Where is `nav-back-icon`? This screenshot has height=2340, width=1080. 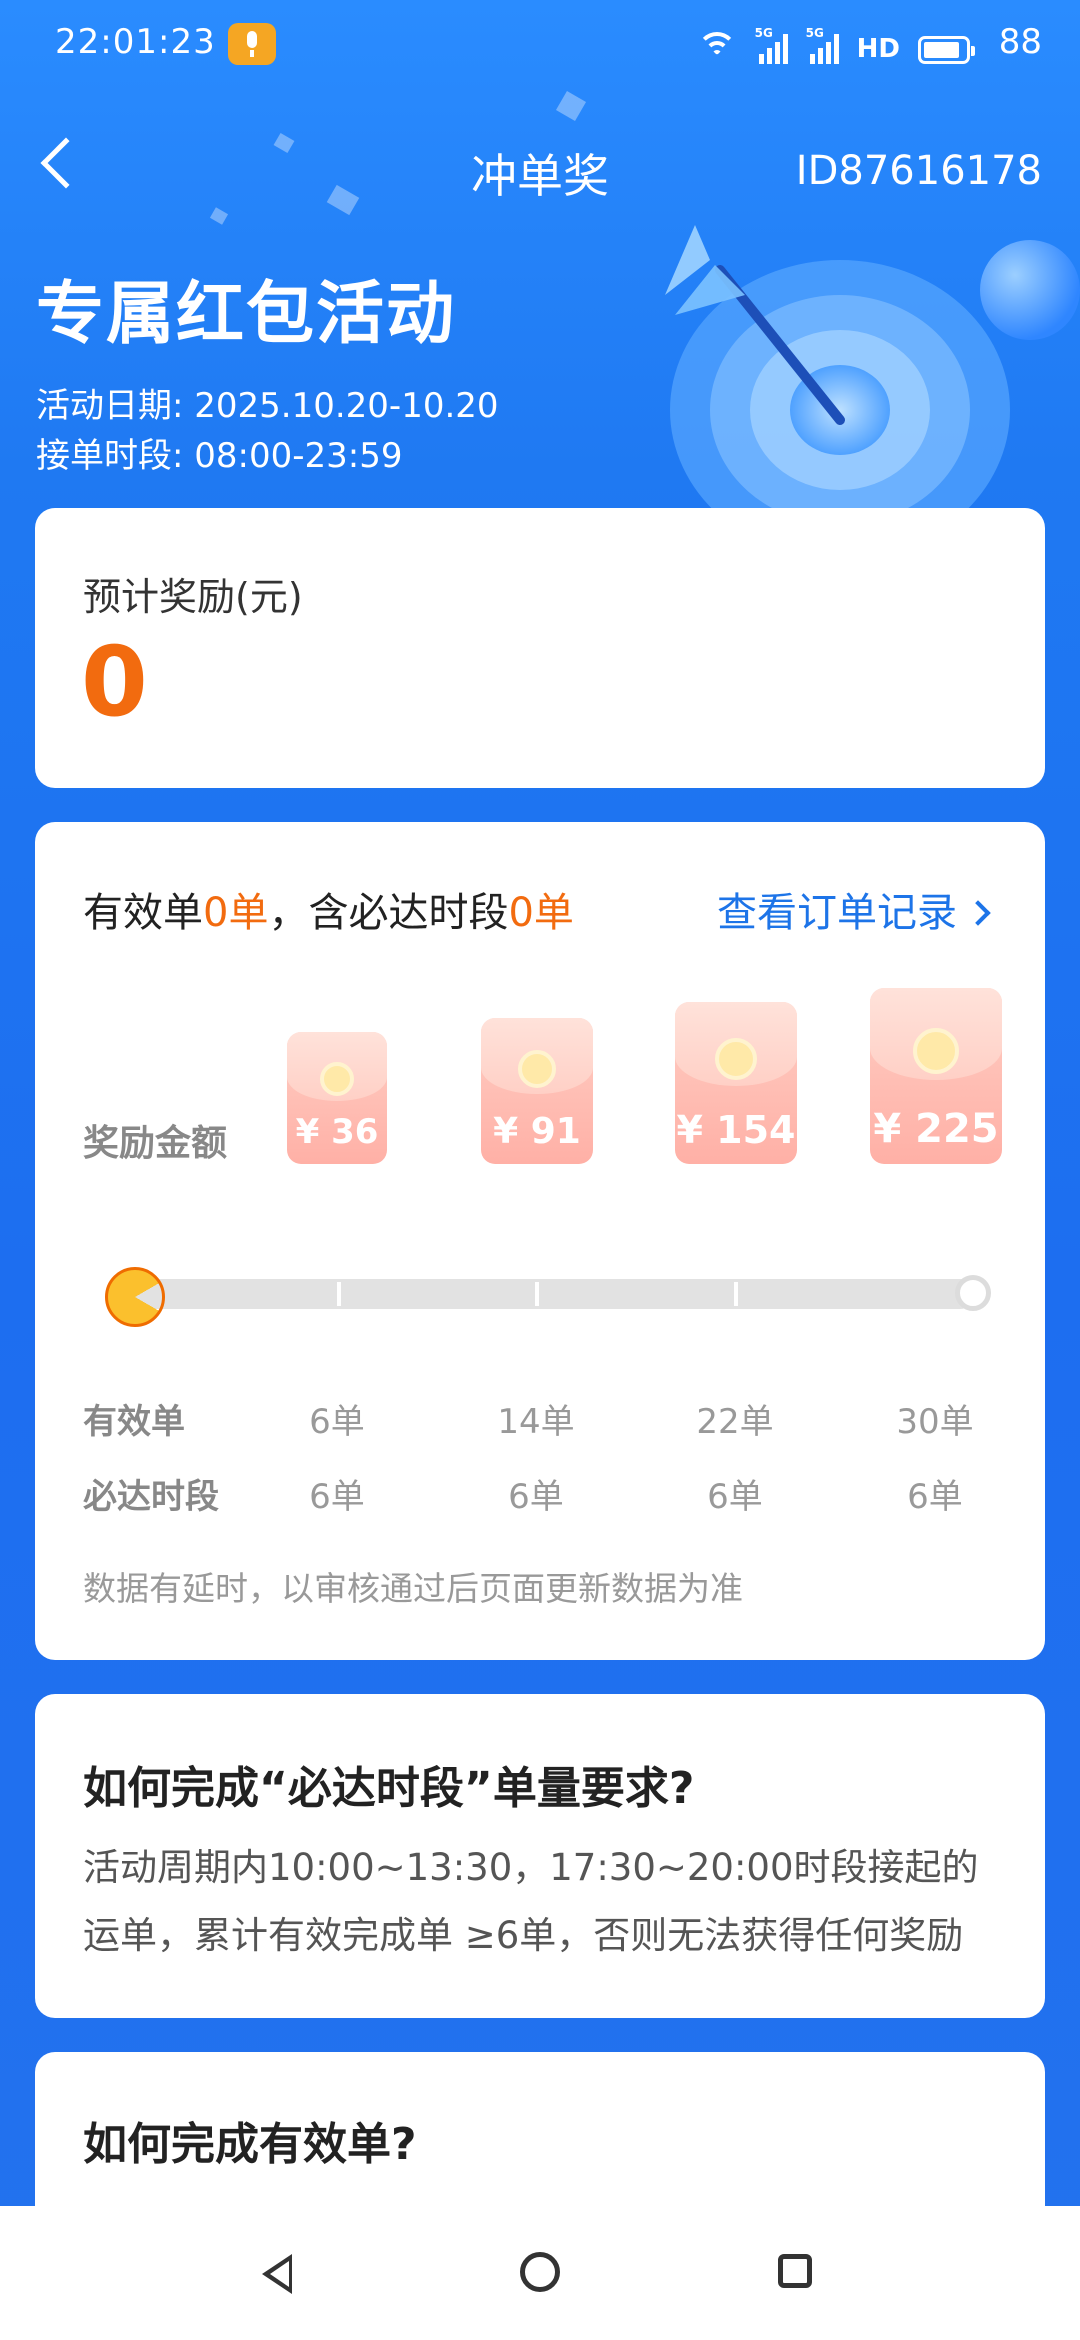 nav-back-icon is located at coordinates (277, 2274).